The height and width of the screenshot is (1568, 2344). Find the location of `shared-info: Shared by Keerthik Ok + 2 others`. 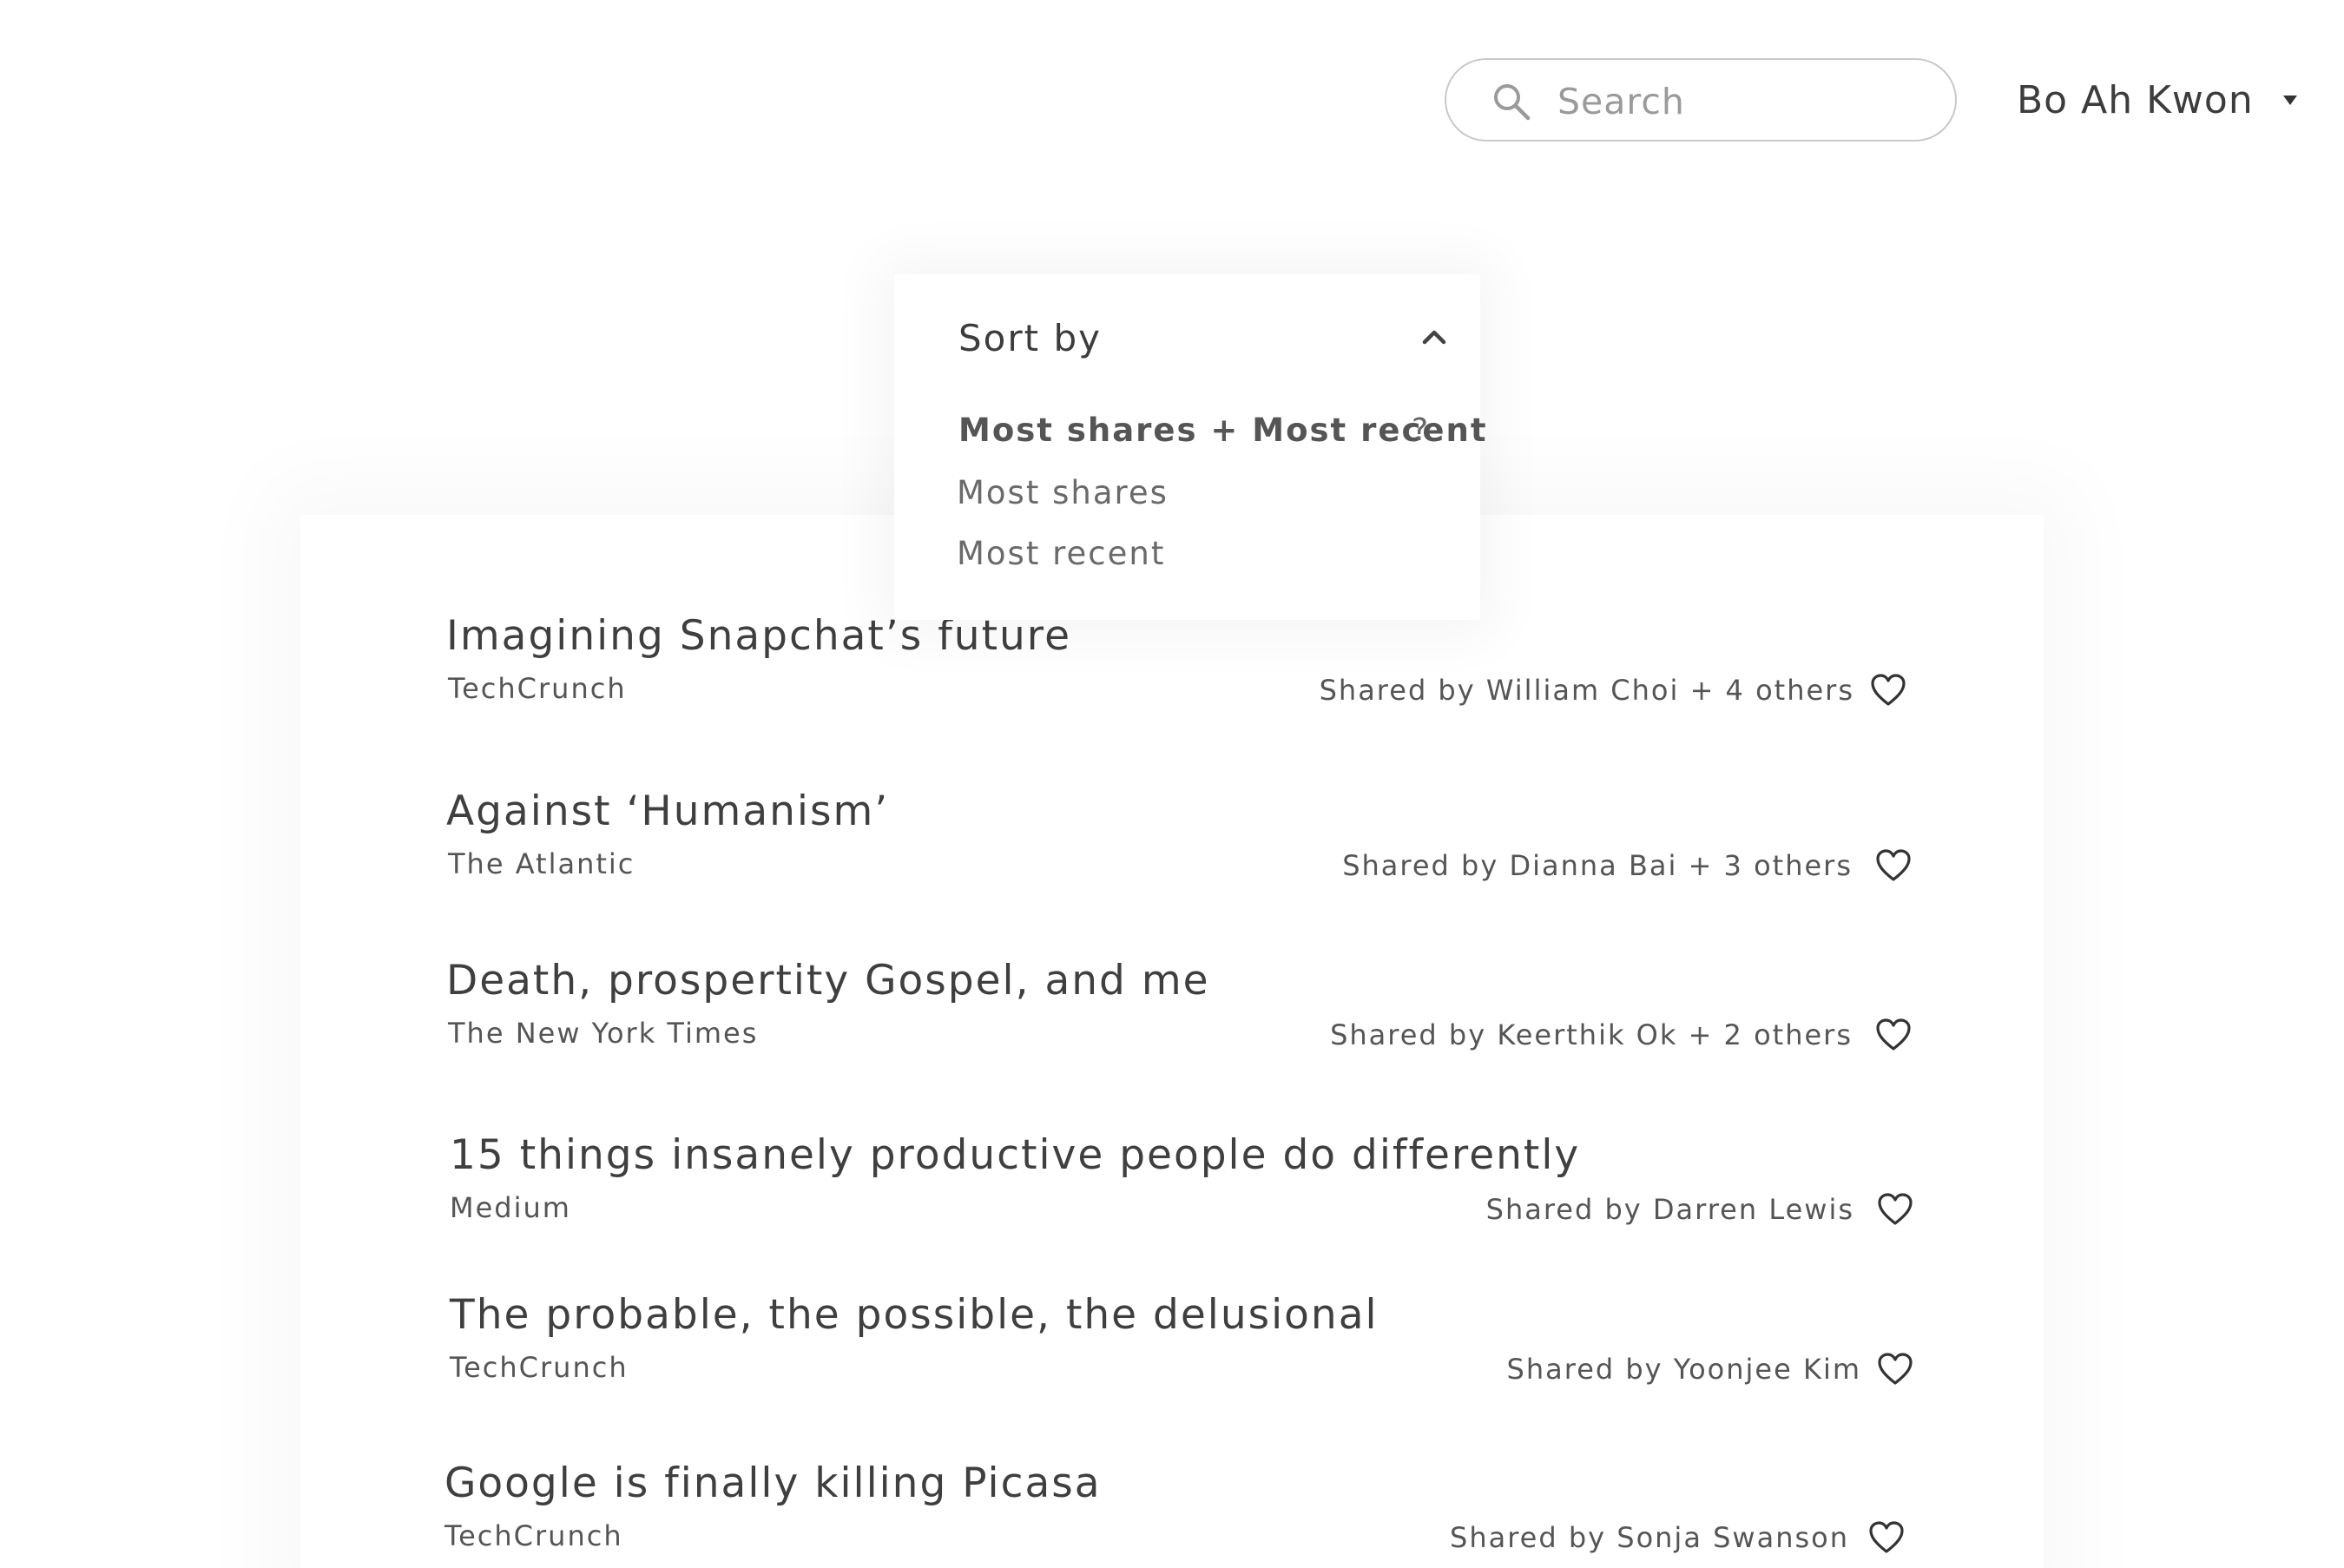

shared-info: Shared by Keerthik Ok + 2 others is located at coordinates (1621, 1035).